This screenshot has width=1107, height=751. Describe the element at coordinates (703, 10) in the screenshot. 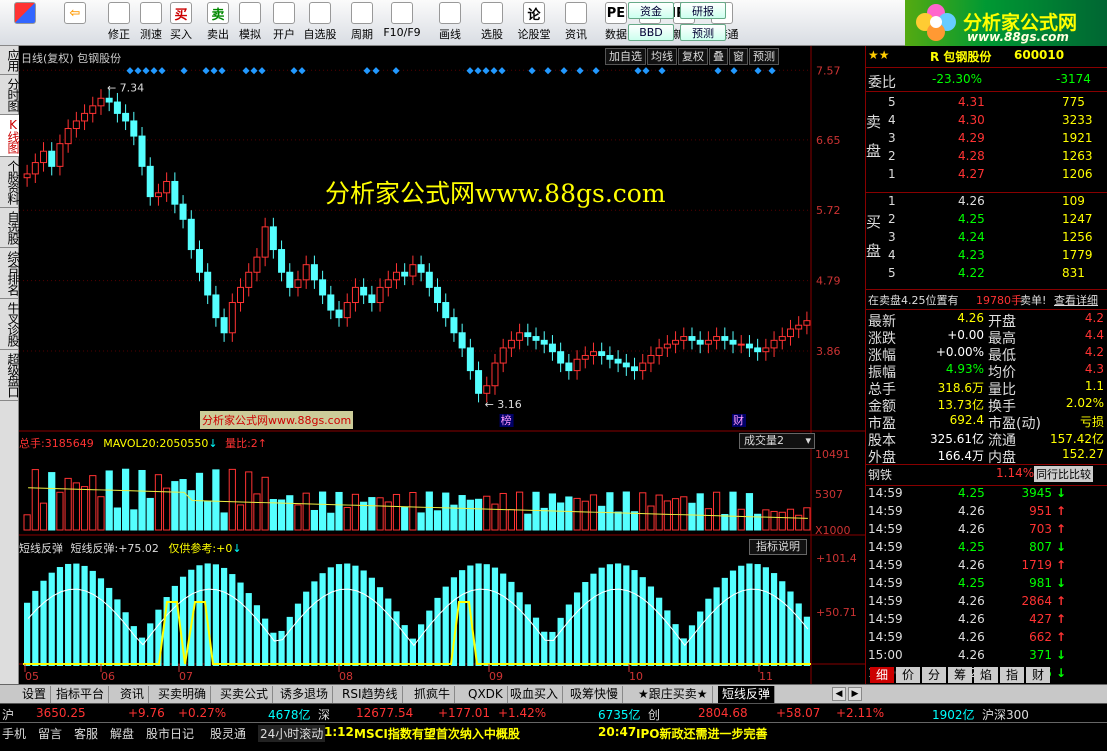

I see `toolbar-small-button: 研报` at that location.